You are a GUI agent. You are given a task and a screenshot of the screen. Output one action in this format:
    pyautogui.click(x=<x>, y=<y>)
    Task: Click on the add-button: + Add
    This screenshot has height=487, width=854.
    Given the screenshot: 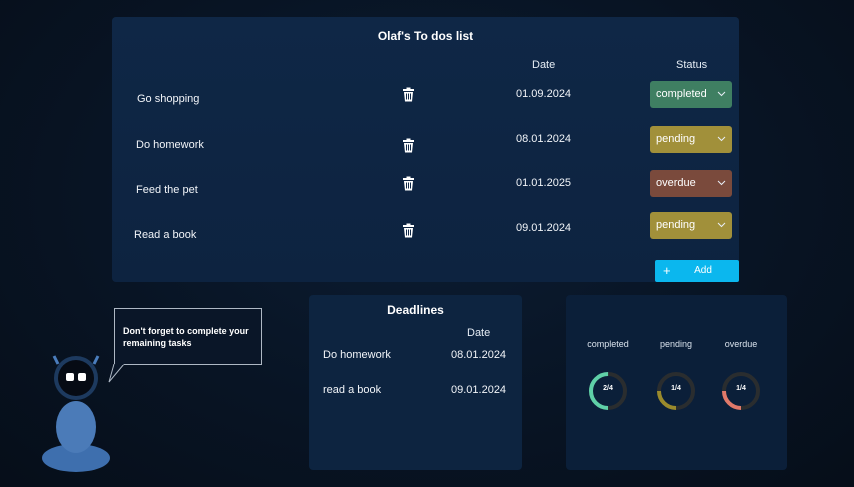 What is the action you would take?
    pyautogui.click(x=697, y=271)
    